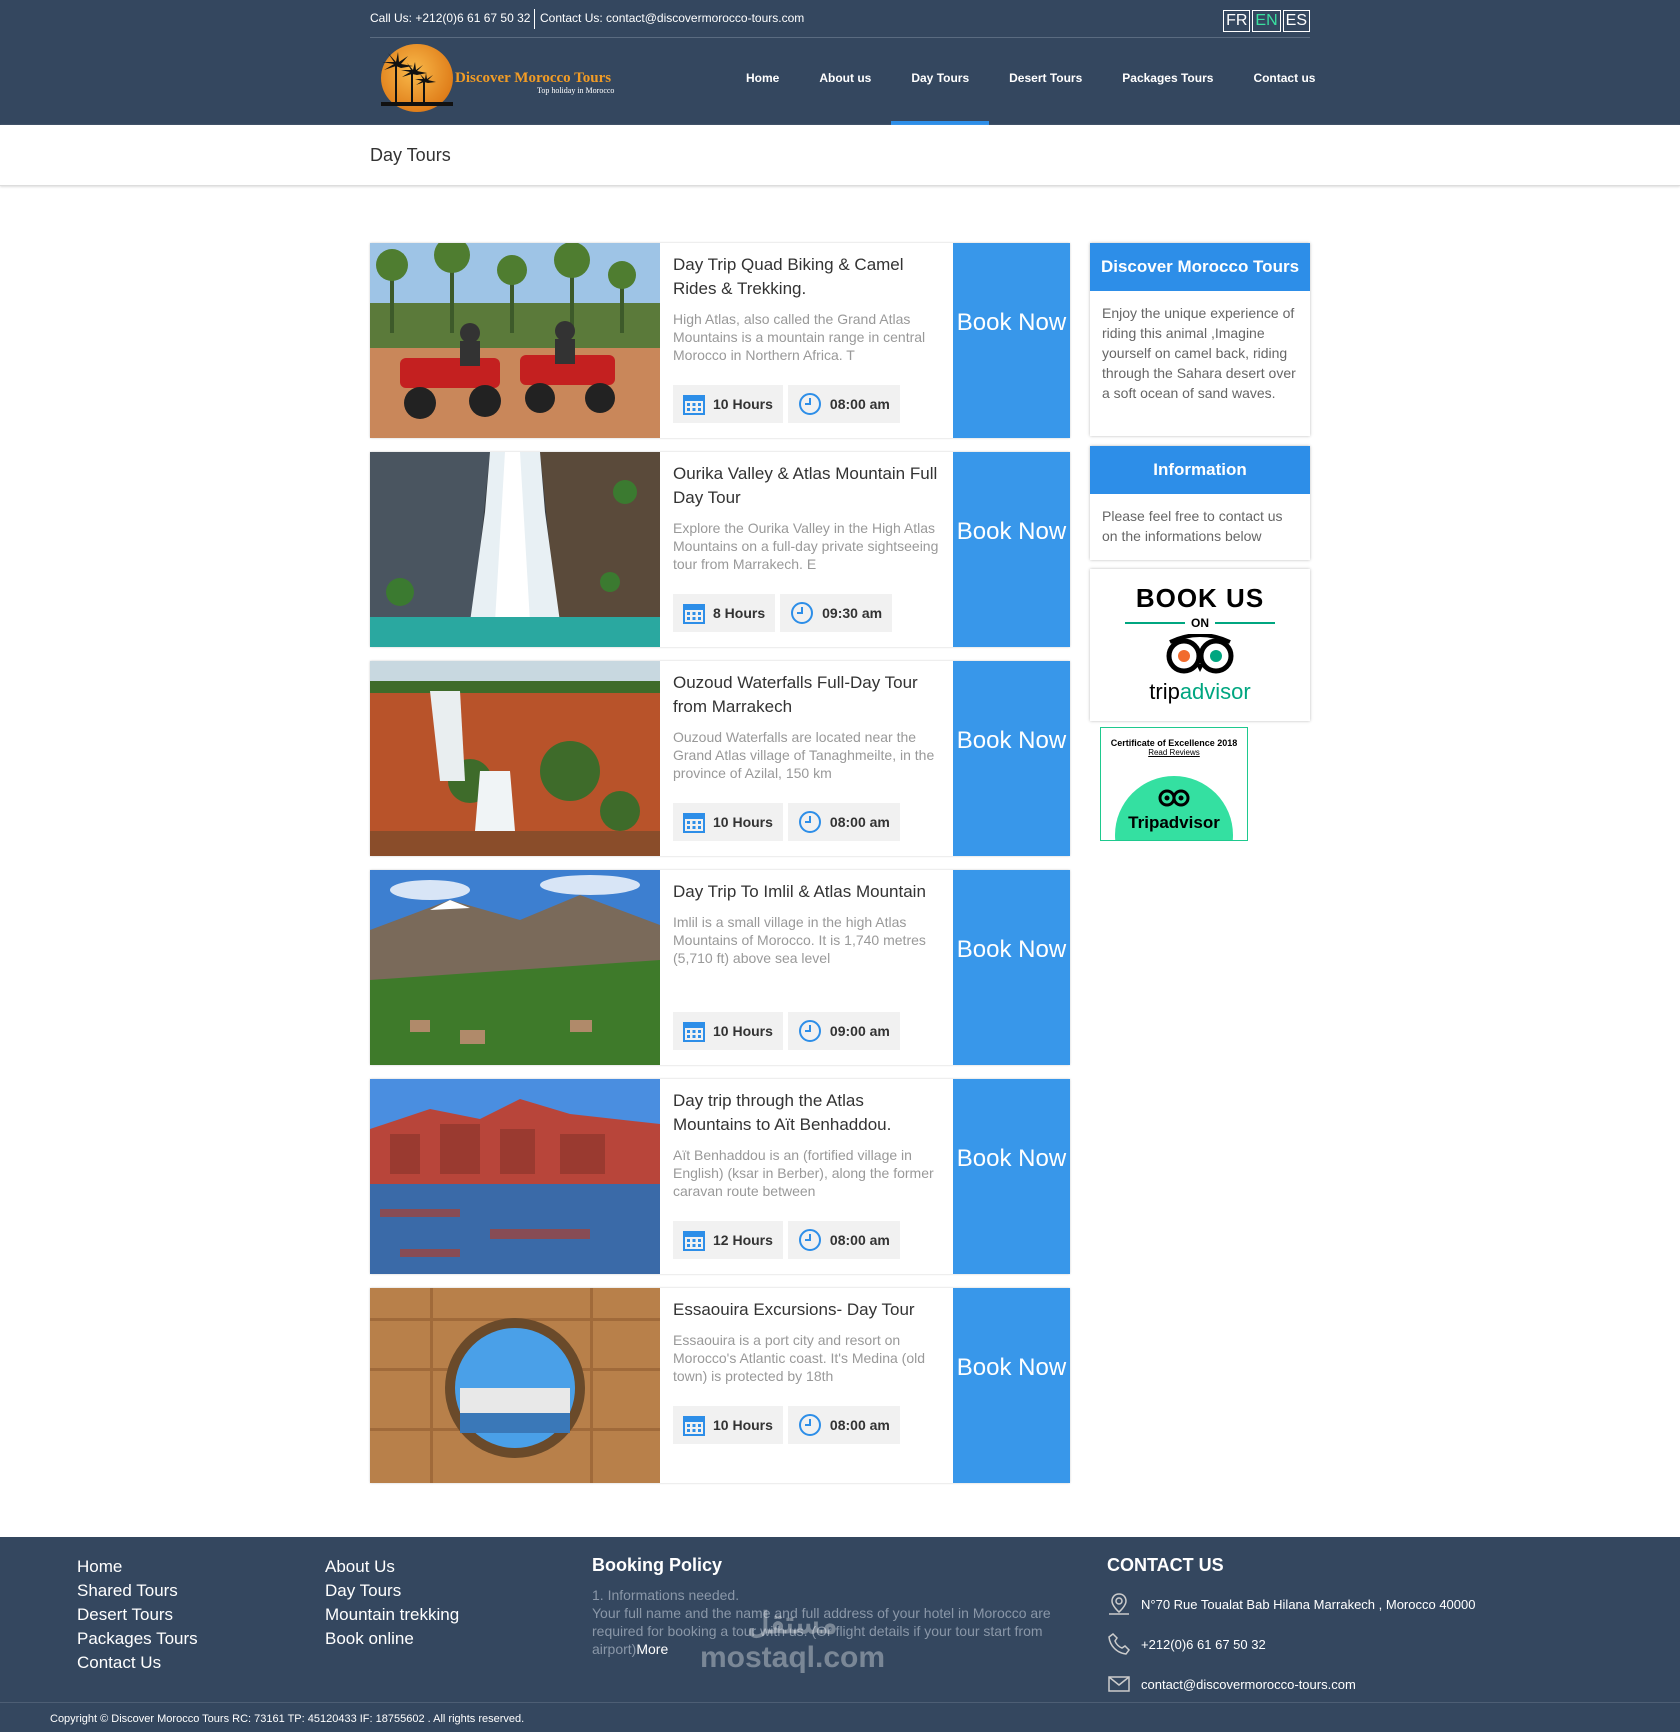 The height and width of the screenshot is (1732, 1680). I want to click on nav-about-us: About us, so click(845, 90).